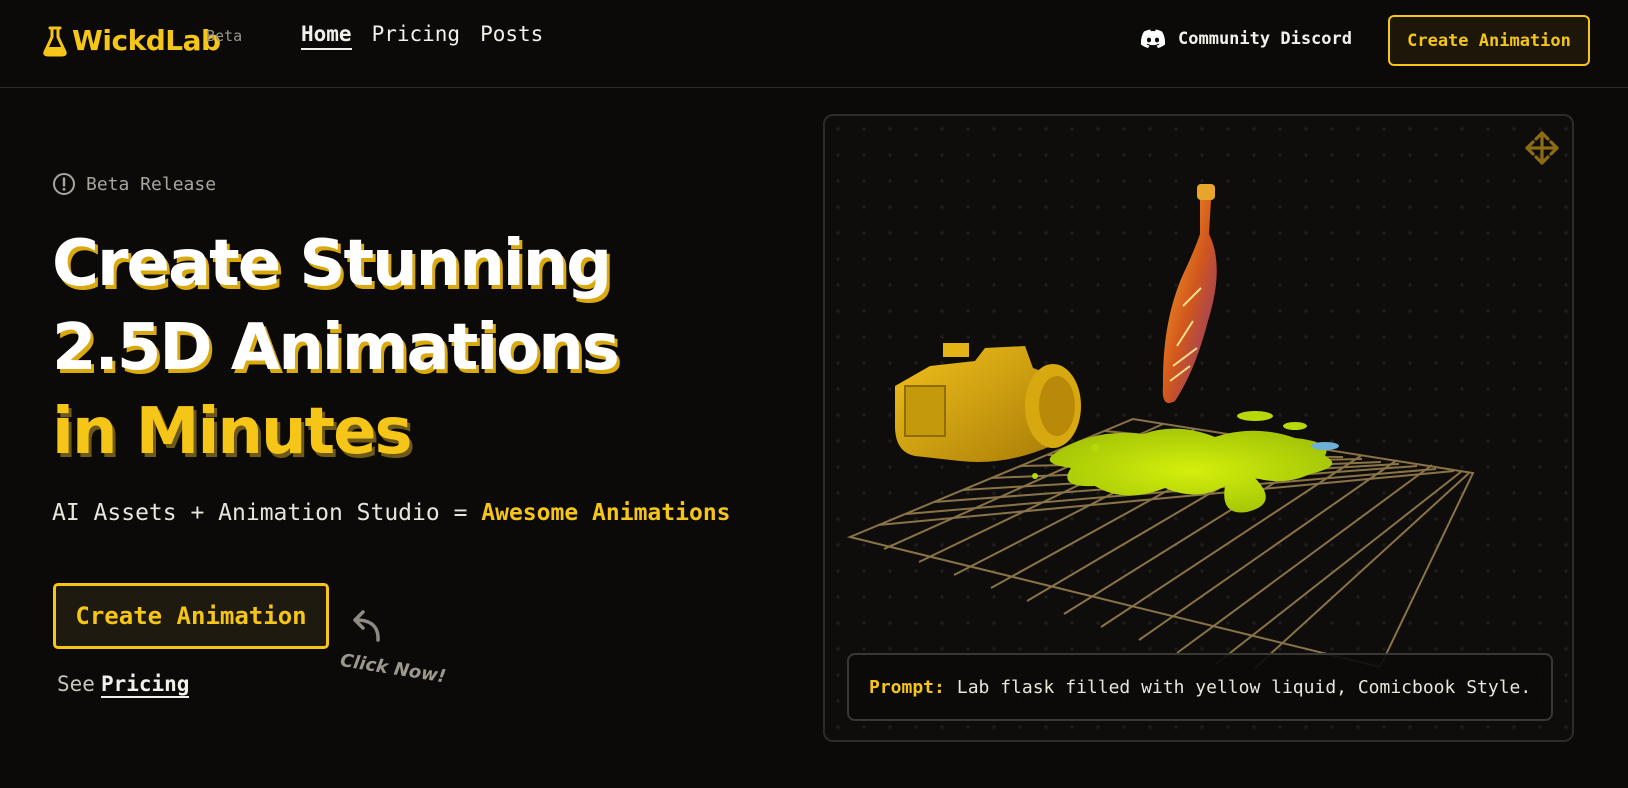 The width and height of the screenshot is (1628, 788). Describe the element at coordinates (366, 626) in the screenshot. I see `curved-arrow-icon` at that location.